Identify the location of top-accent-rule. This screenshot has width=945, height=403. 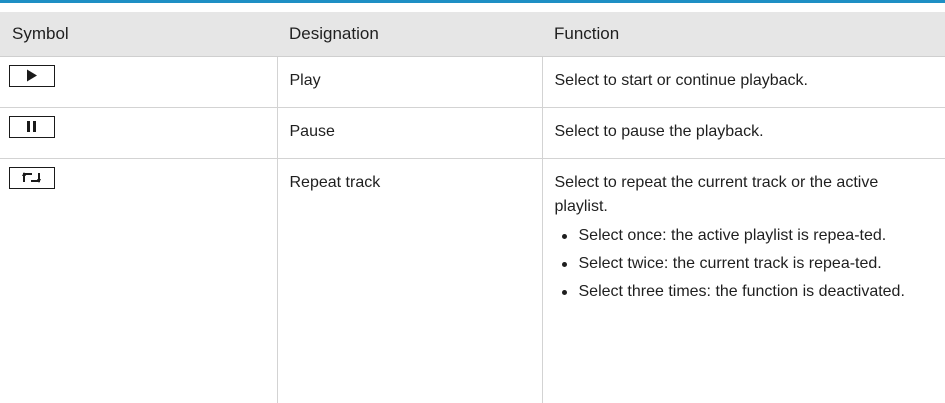
(472, 1).